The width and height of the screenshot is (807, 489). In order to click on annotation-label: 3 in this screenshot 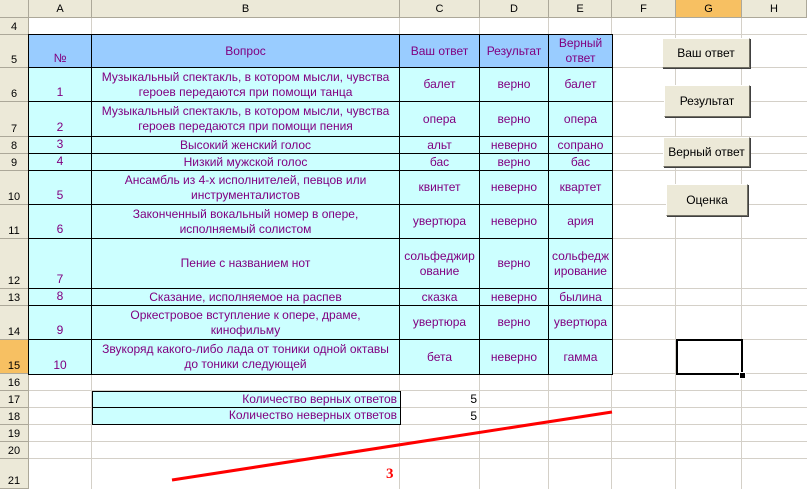, I will do `click(390, 474)`.